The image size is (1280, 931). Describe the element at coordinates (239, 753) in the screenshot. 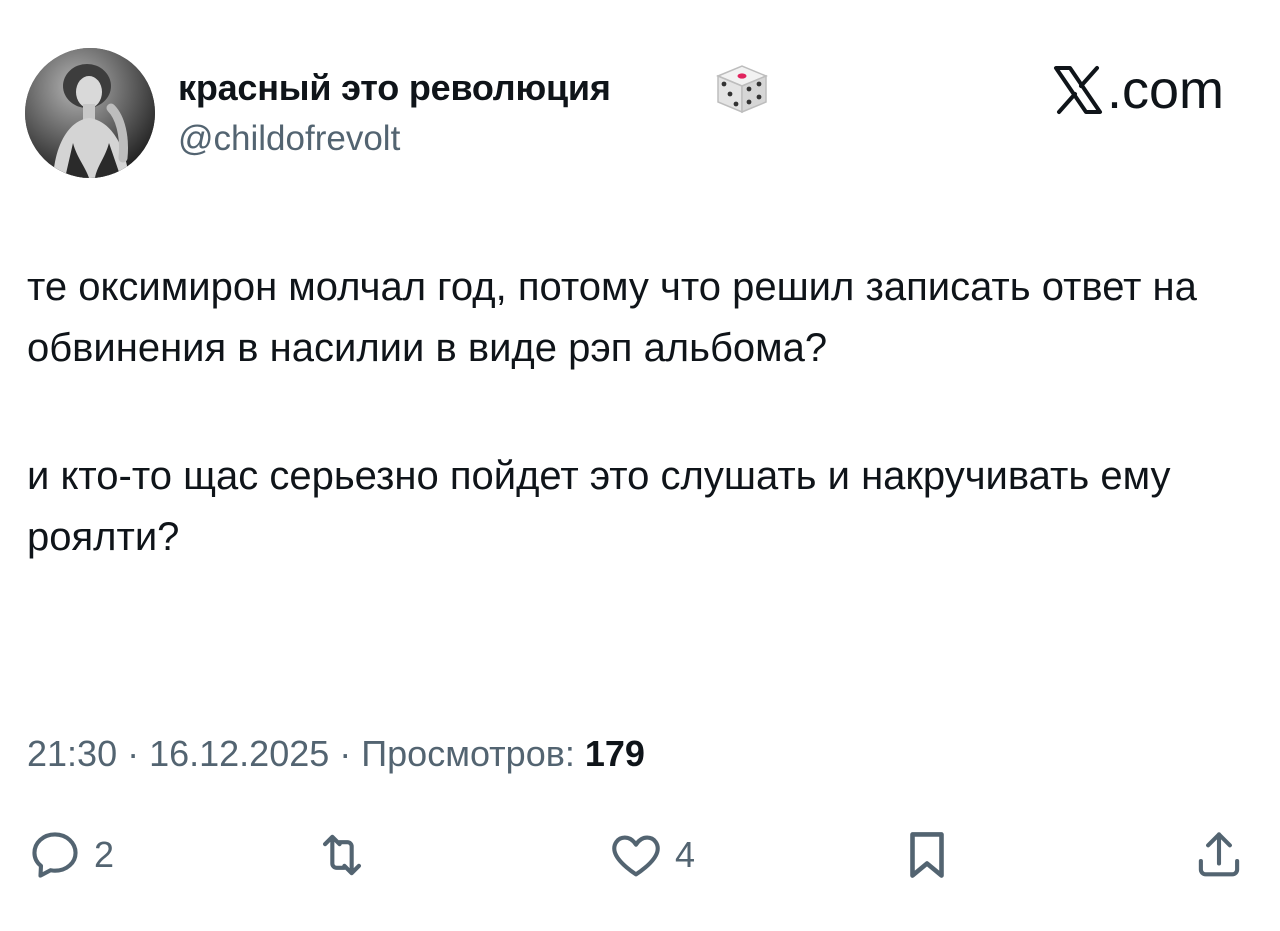

I see `tweet-date: 16.12.2025` at that location.